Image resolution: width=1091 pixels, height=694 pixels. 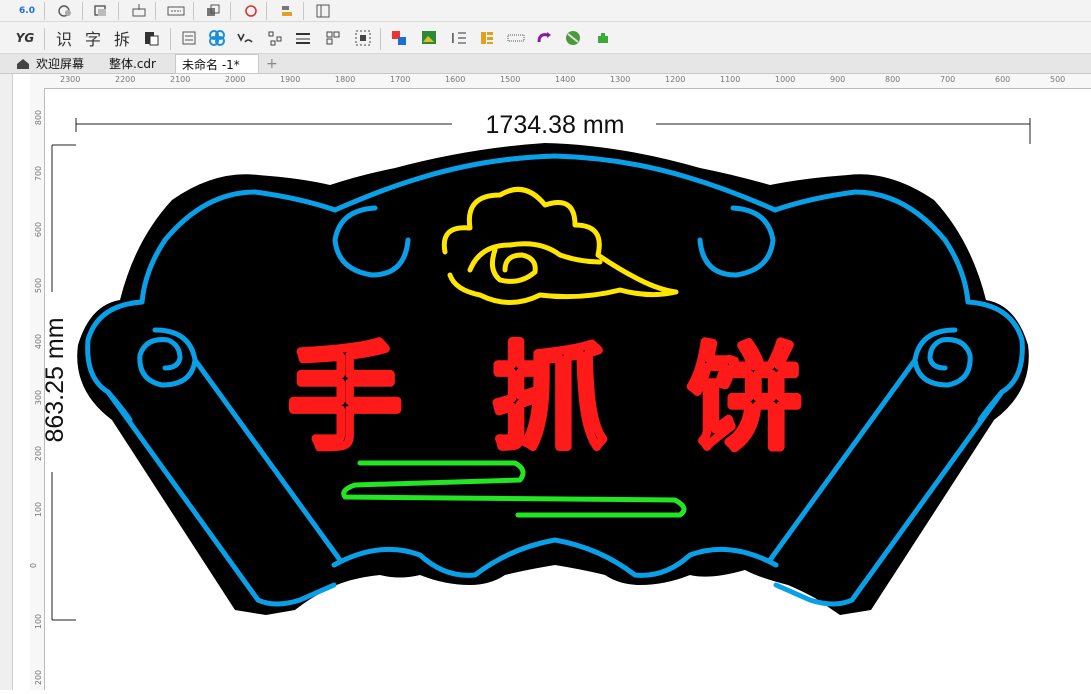 What do you see at coordinates (39, 397) in the screenshot?
I see `ruler-tick-label: 300` at bounding box center [39, 397].